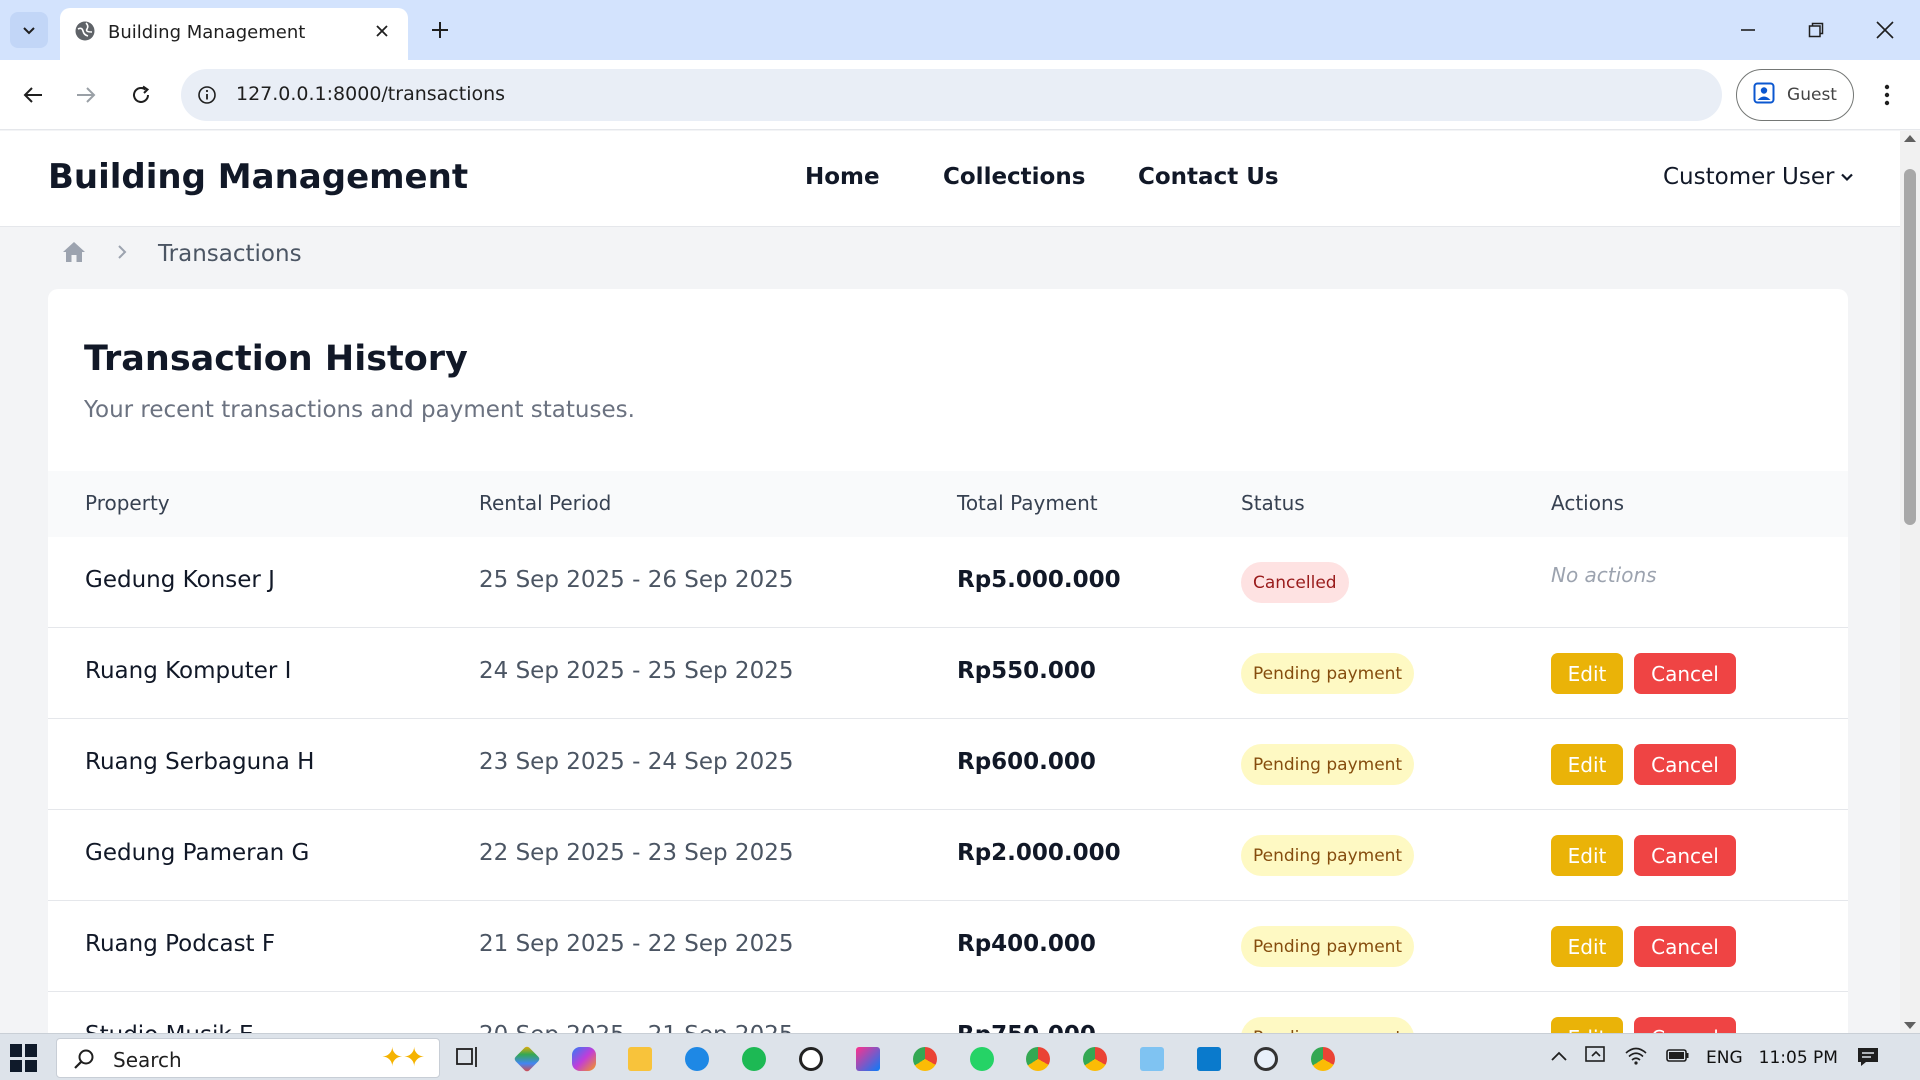  Describe the element at coordinates (1910, 1025) in the screenshot. I see `scroll-down-arrow-icon` at that location.